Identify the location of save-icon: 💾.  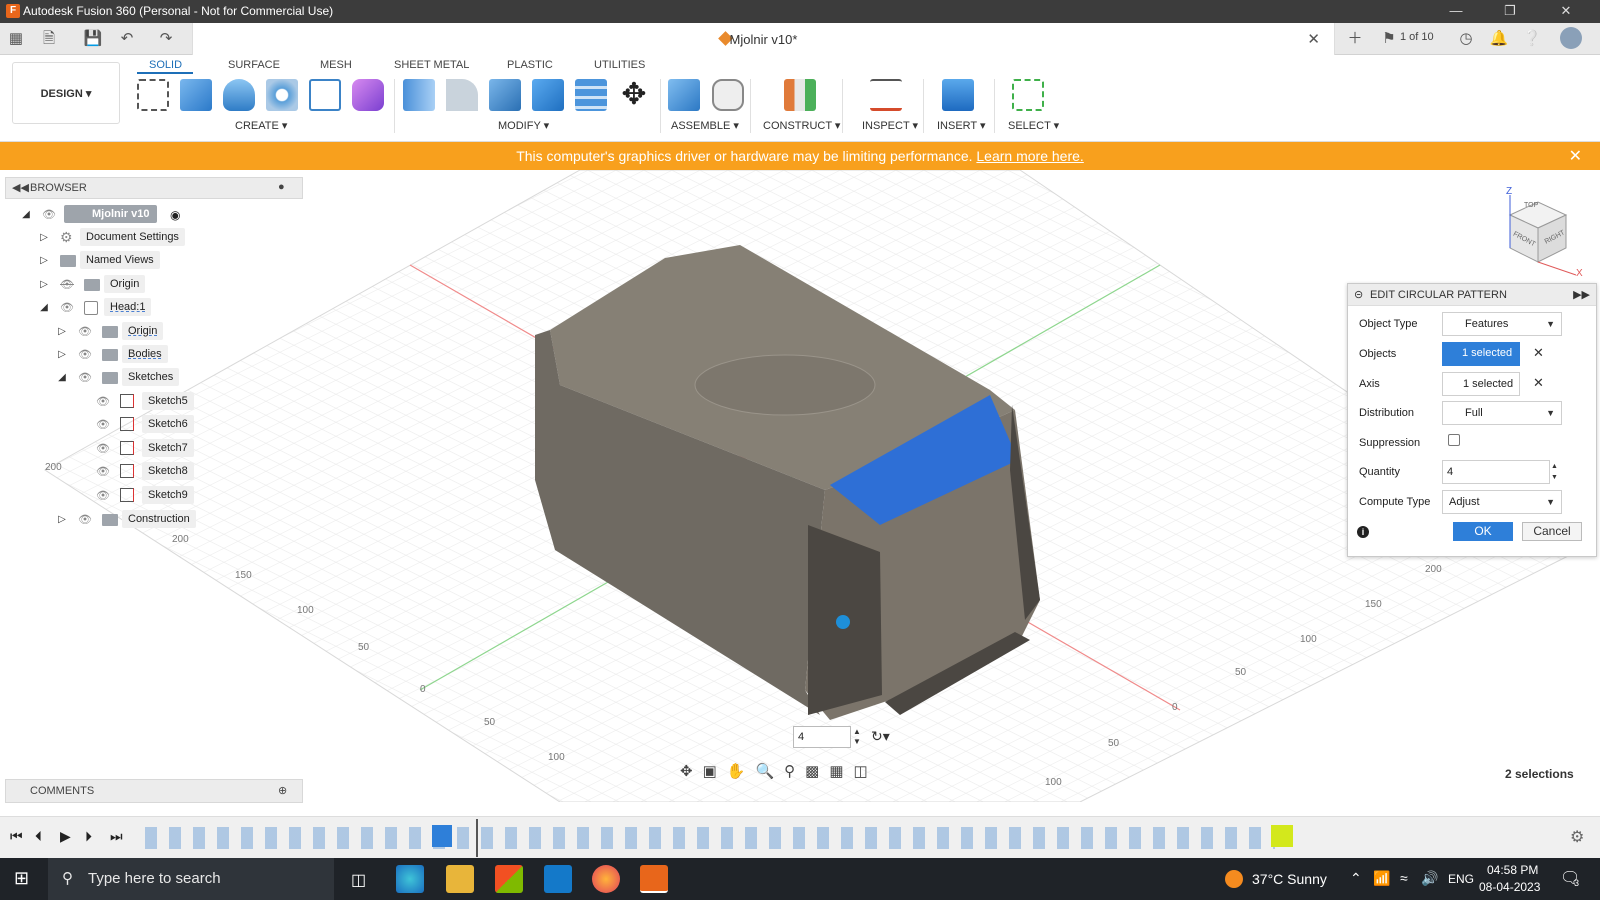
(93, 39).